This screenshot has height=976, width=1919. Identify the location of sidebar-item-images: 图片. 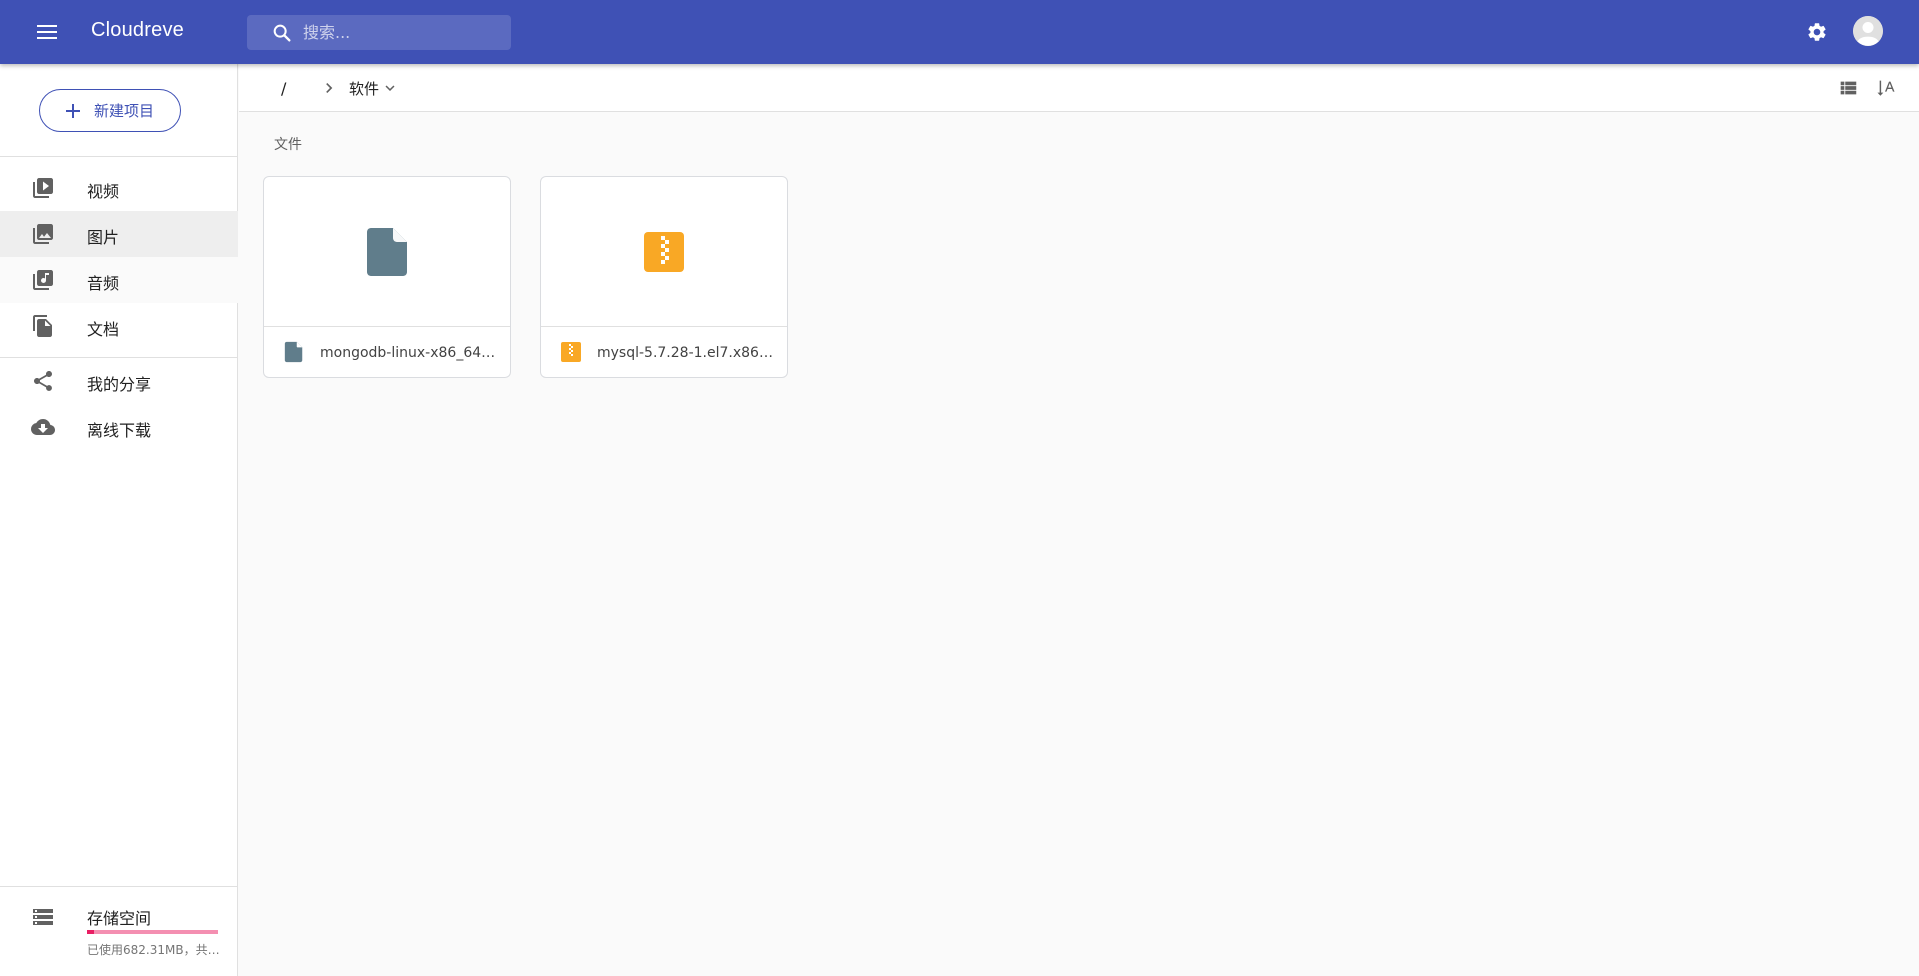
(119, 234).